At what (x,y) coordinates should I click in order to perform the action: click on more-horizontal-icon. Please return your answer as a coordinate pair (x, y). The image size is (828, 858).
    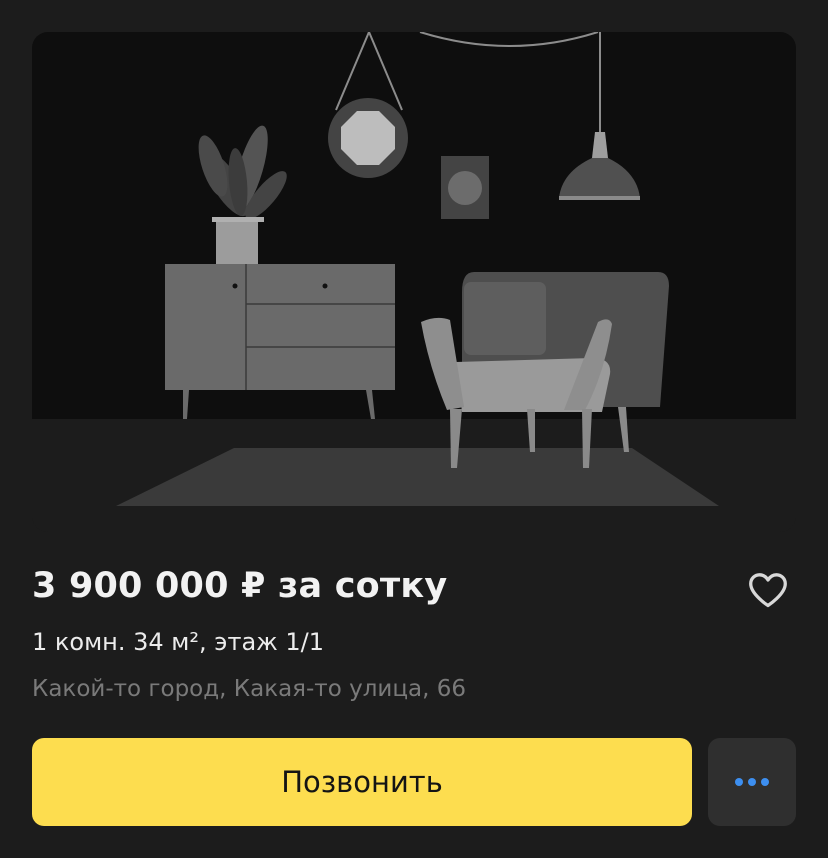
    Looking at the image, I should click on (752, 782).